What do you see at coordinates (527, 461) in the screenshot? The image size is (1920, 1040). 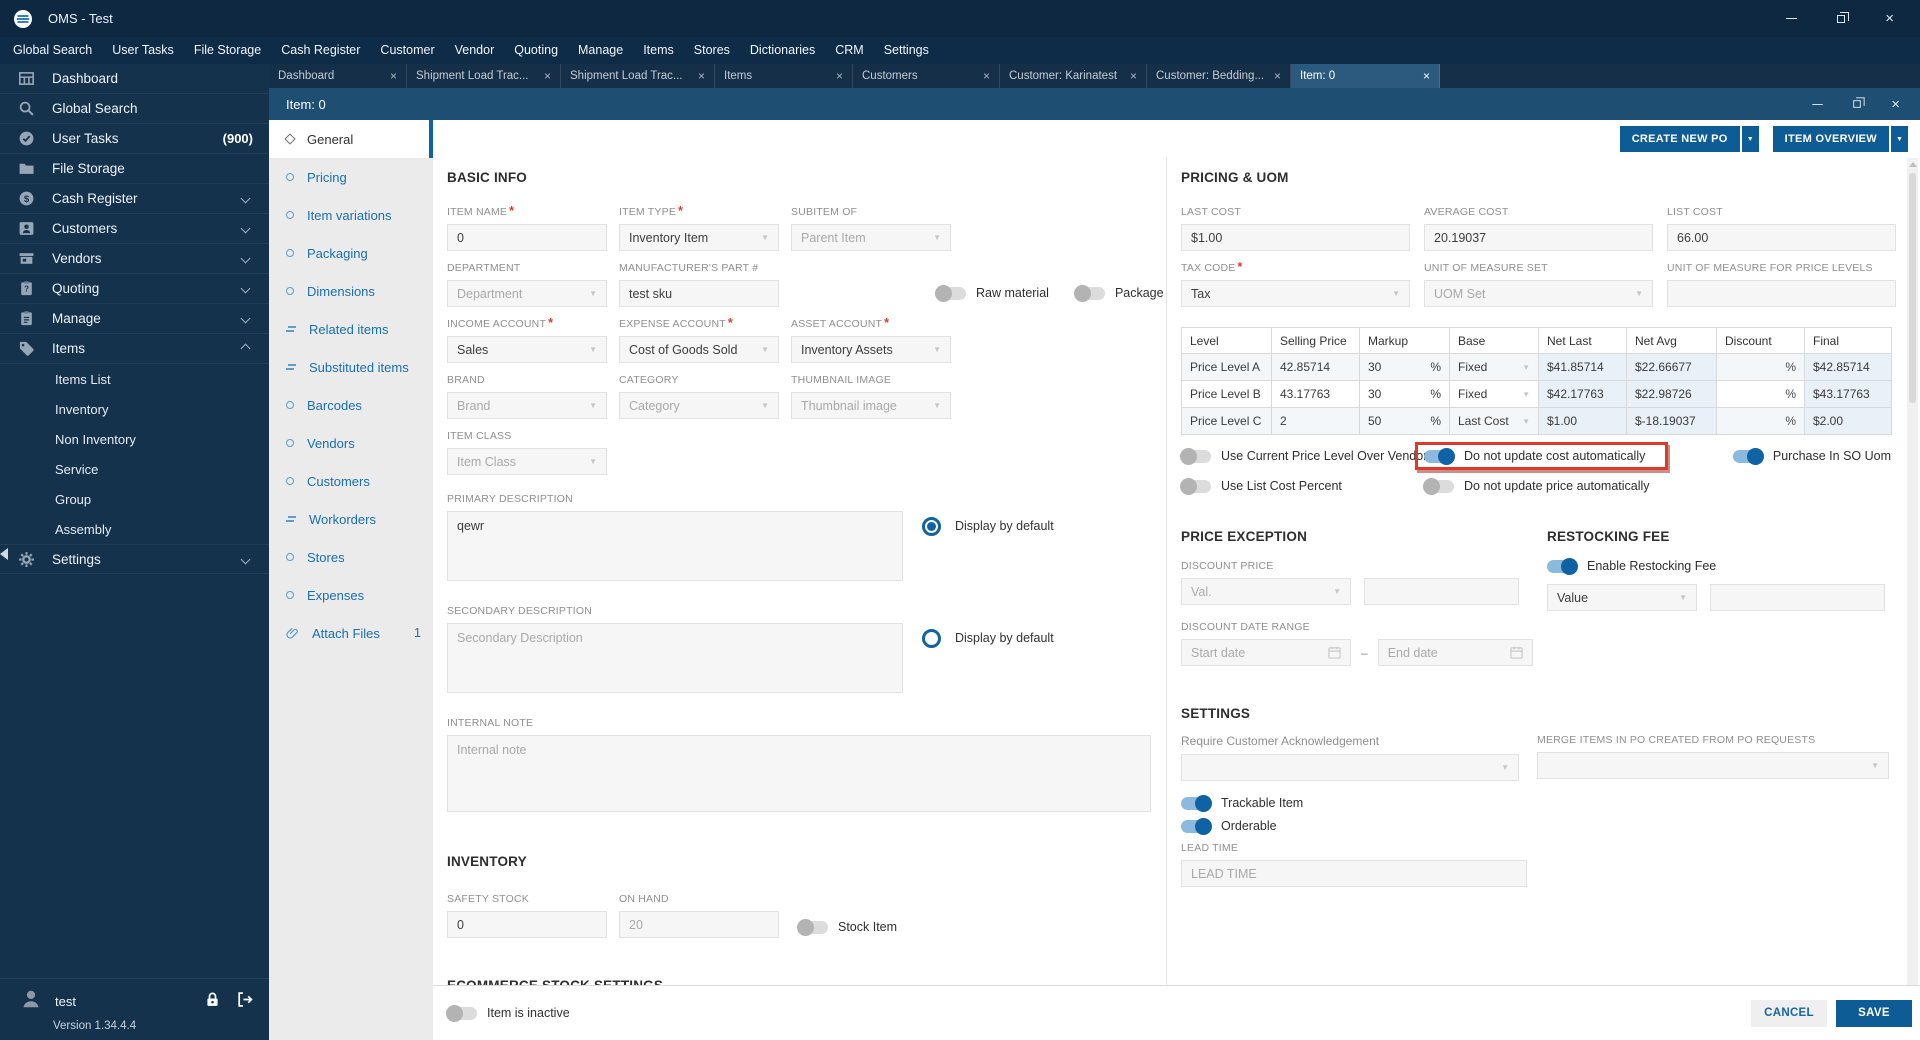 I see `item-class-select: Item Class ▼` at bounding box center [527, 461].